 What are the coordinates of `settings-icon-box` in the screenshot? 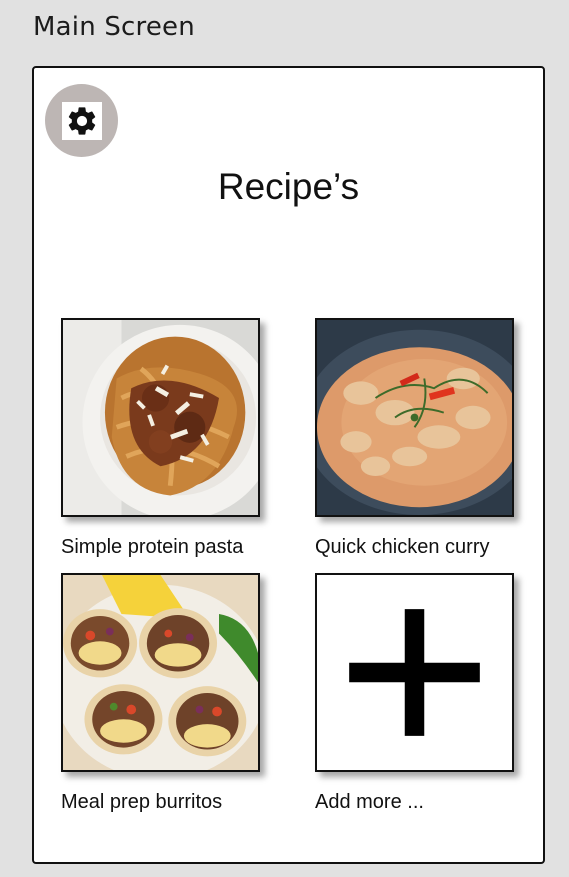 It's located at (81, 120).